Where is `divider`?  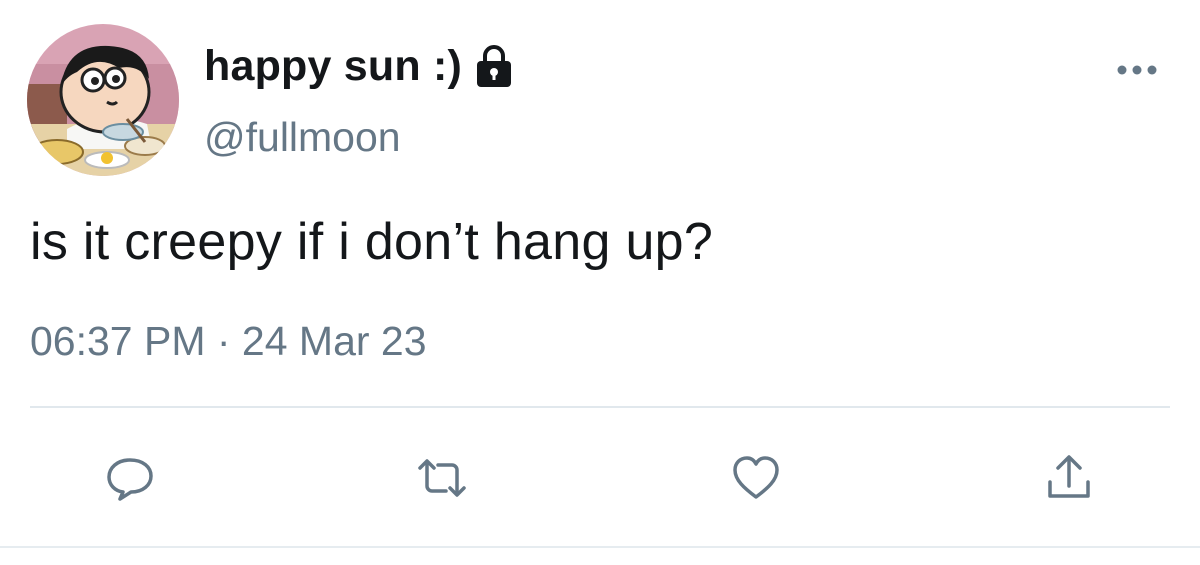 divider is located at coordinates (600, 407).